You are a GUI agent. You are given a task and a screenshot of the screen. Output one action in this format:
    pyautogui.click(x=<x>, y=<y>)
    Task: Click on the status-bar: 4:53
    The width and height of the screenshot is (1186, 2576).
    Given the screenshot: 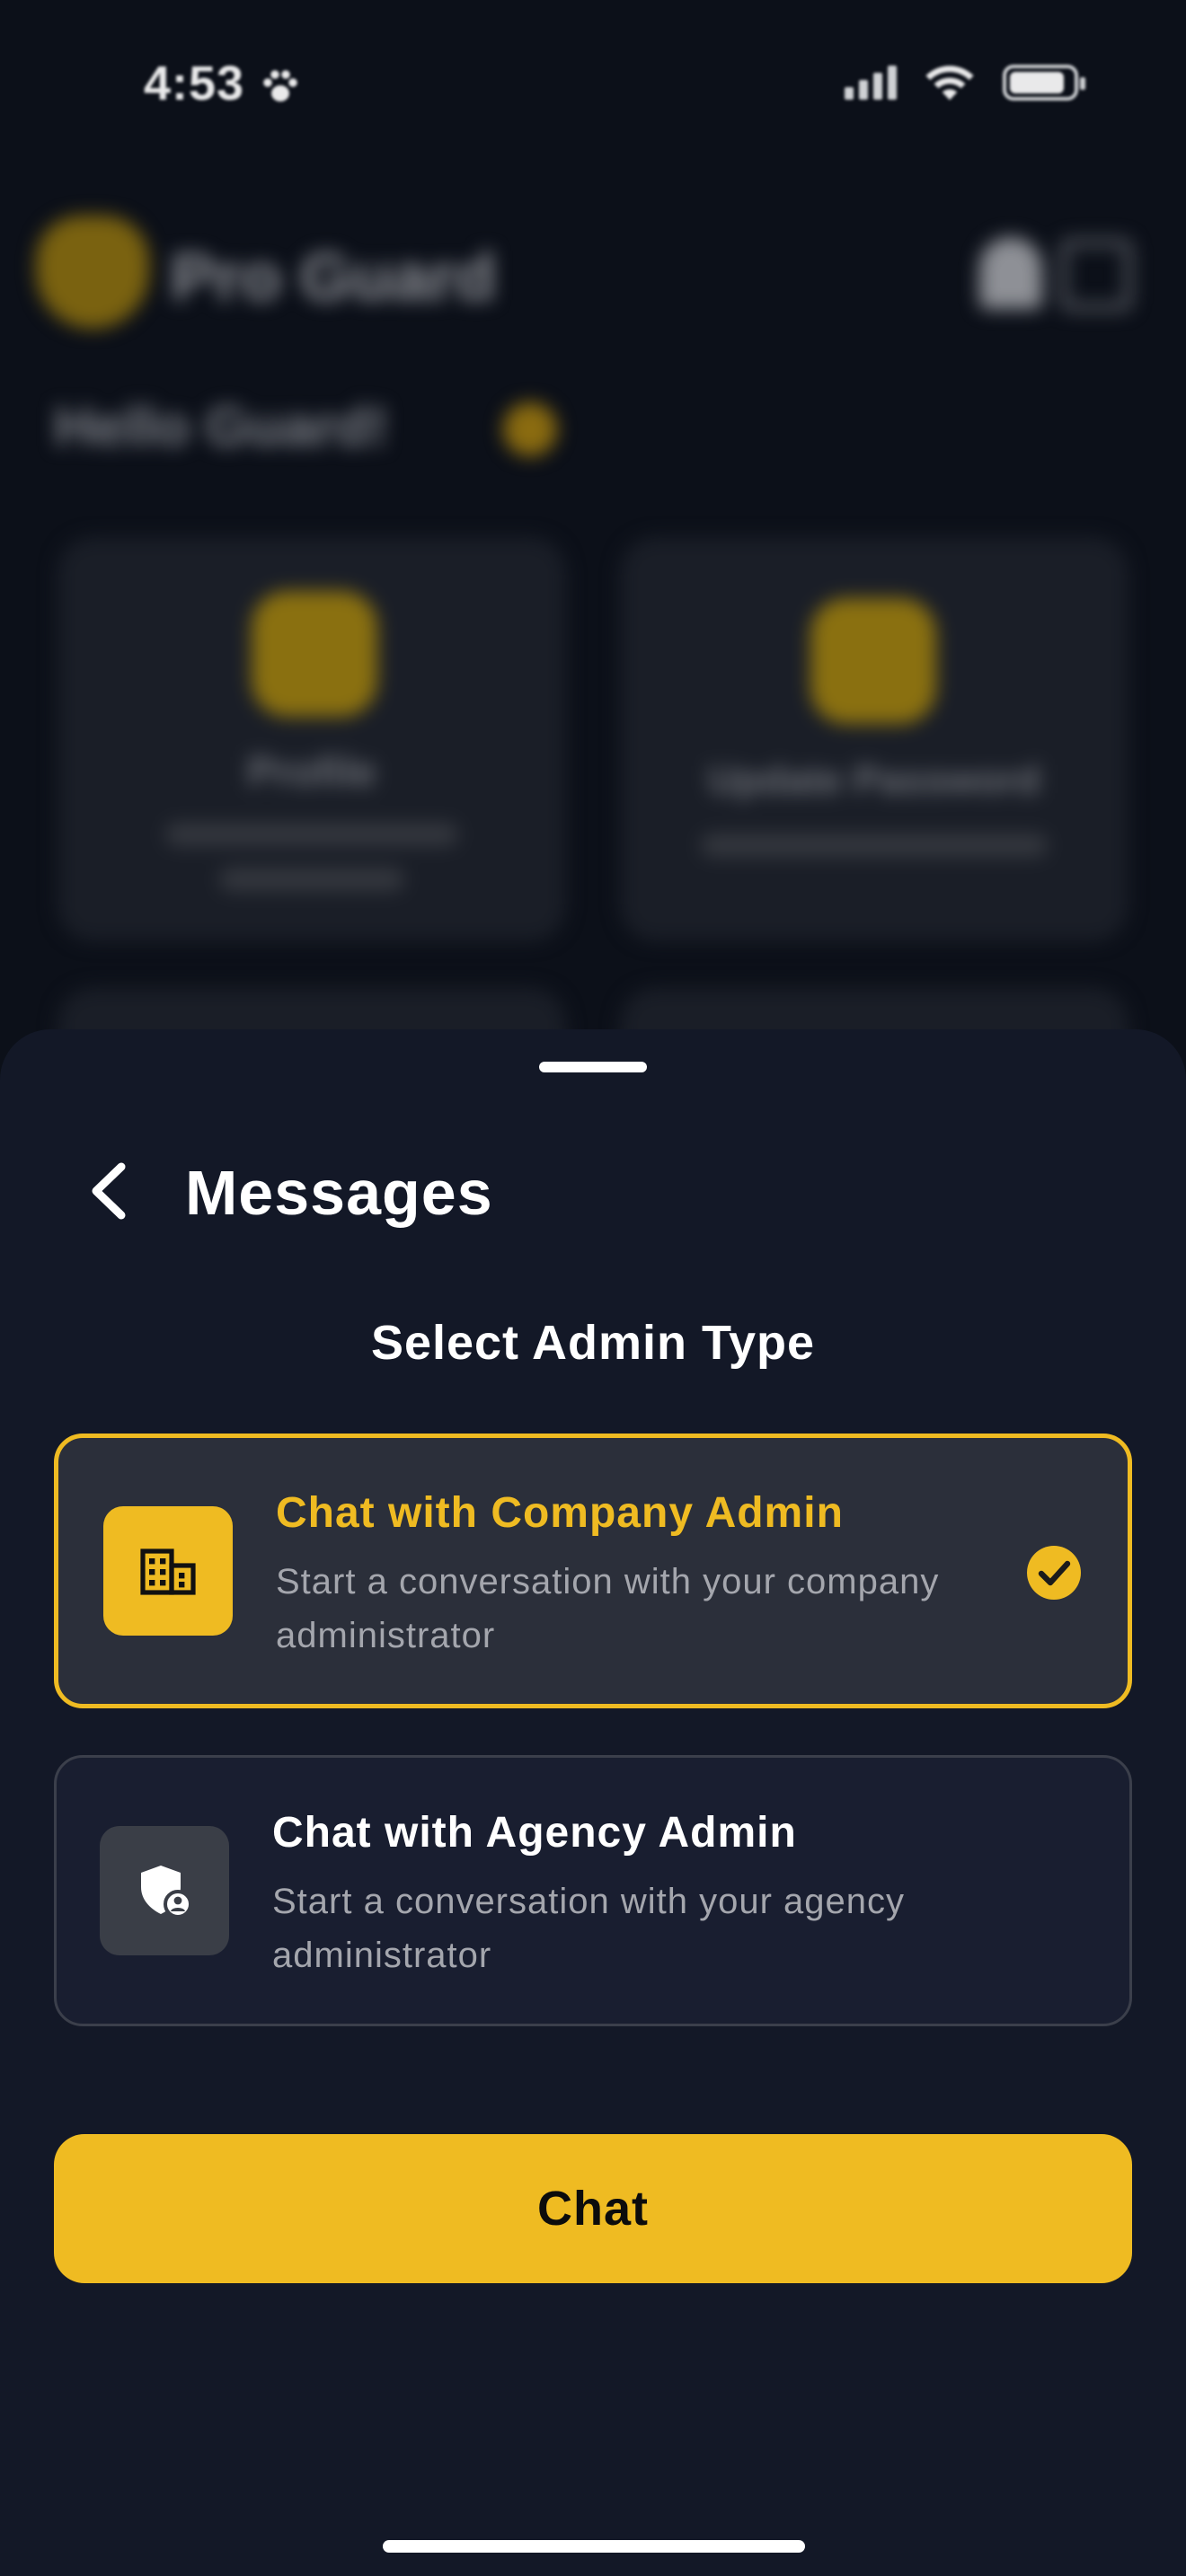 What is the action you would take?
    pyautogui.click(x=593, y=85)
    